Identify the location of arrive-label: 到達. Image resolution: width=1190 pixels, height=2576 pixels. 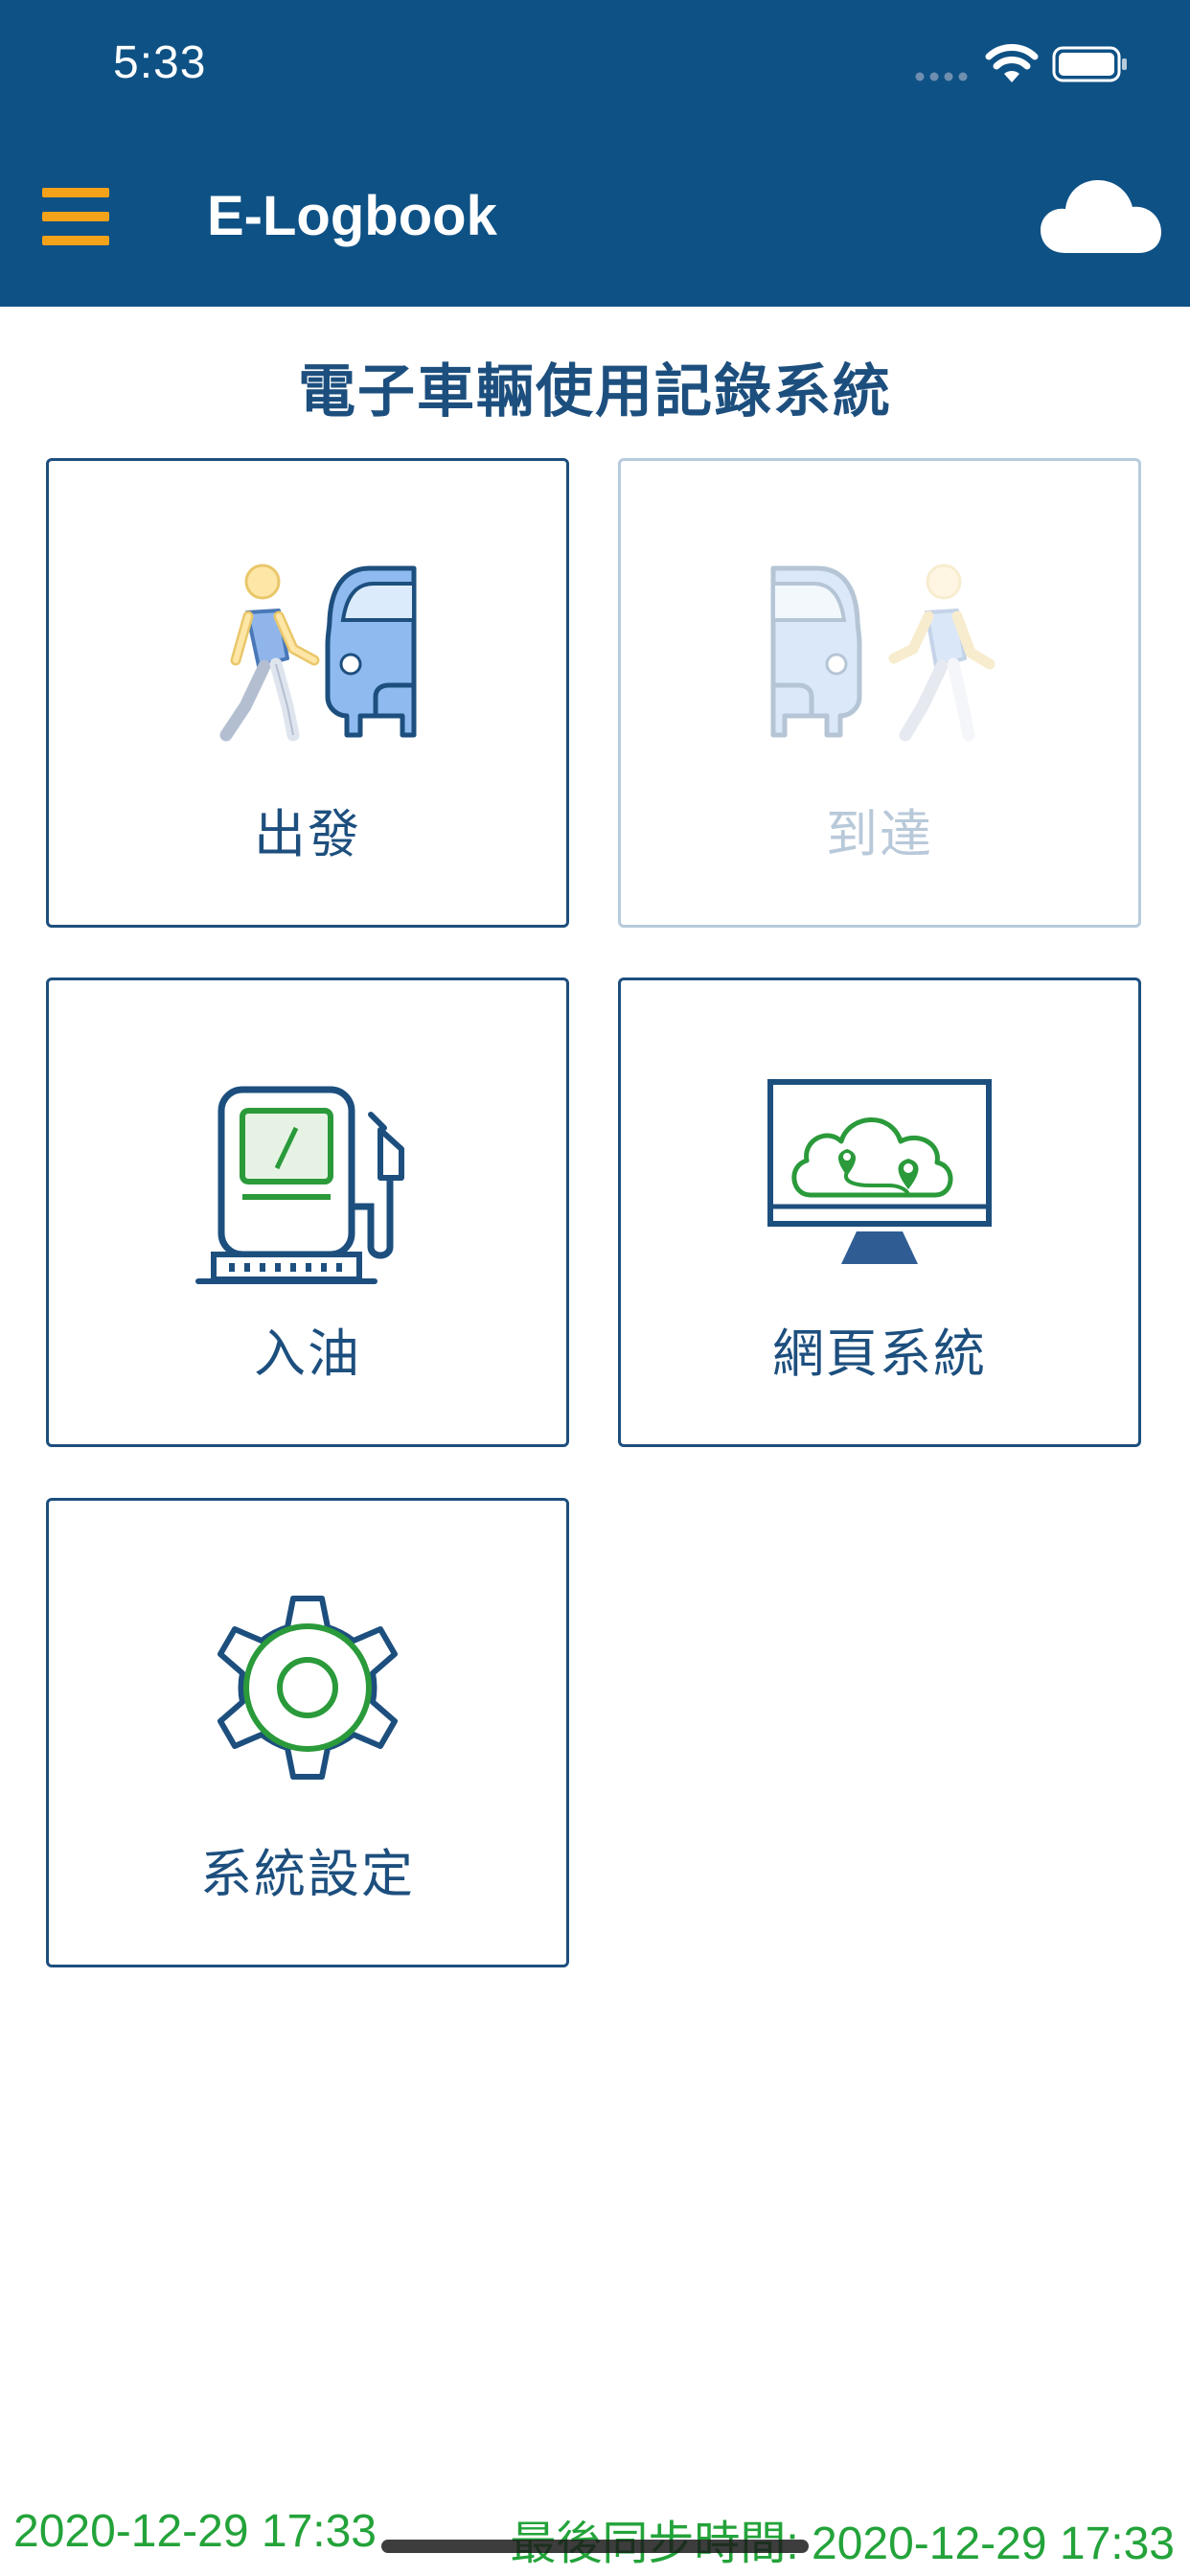
(880, 834).